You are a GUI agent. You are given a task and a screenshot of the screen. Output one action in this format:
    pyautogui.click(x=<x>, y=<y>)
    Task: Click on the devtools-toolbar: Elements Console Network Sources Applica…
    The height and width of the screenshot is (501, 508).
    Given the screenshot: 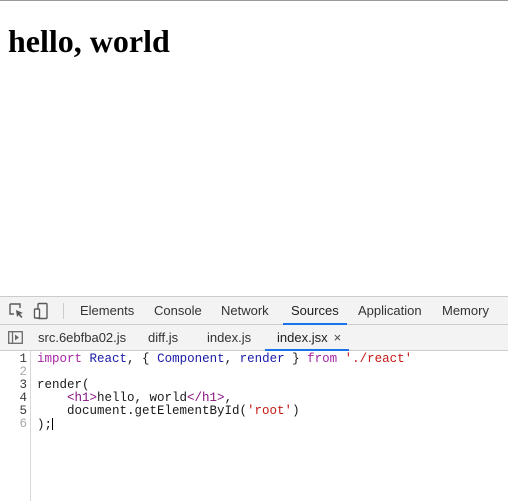 What is the action you would take?
    pyautogui.click(x=254, y=311)
    